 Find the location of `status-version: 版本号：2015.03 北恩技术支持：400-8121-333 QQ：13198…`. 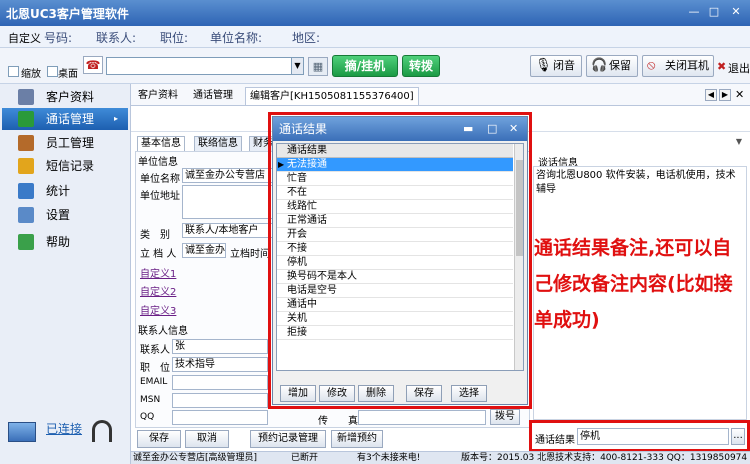

status-version: 版本号：2015.03 北恩技术支持：400-8121-333 QQ：13198… is located at coordinates (604, 458).